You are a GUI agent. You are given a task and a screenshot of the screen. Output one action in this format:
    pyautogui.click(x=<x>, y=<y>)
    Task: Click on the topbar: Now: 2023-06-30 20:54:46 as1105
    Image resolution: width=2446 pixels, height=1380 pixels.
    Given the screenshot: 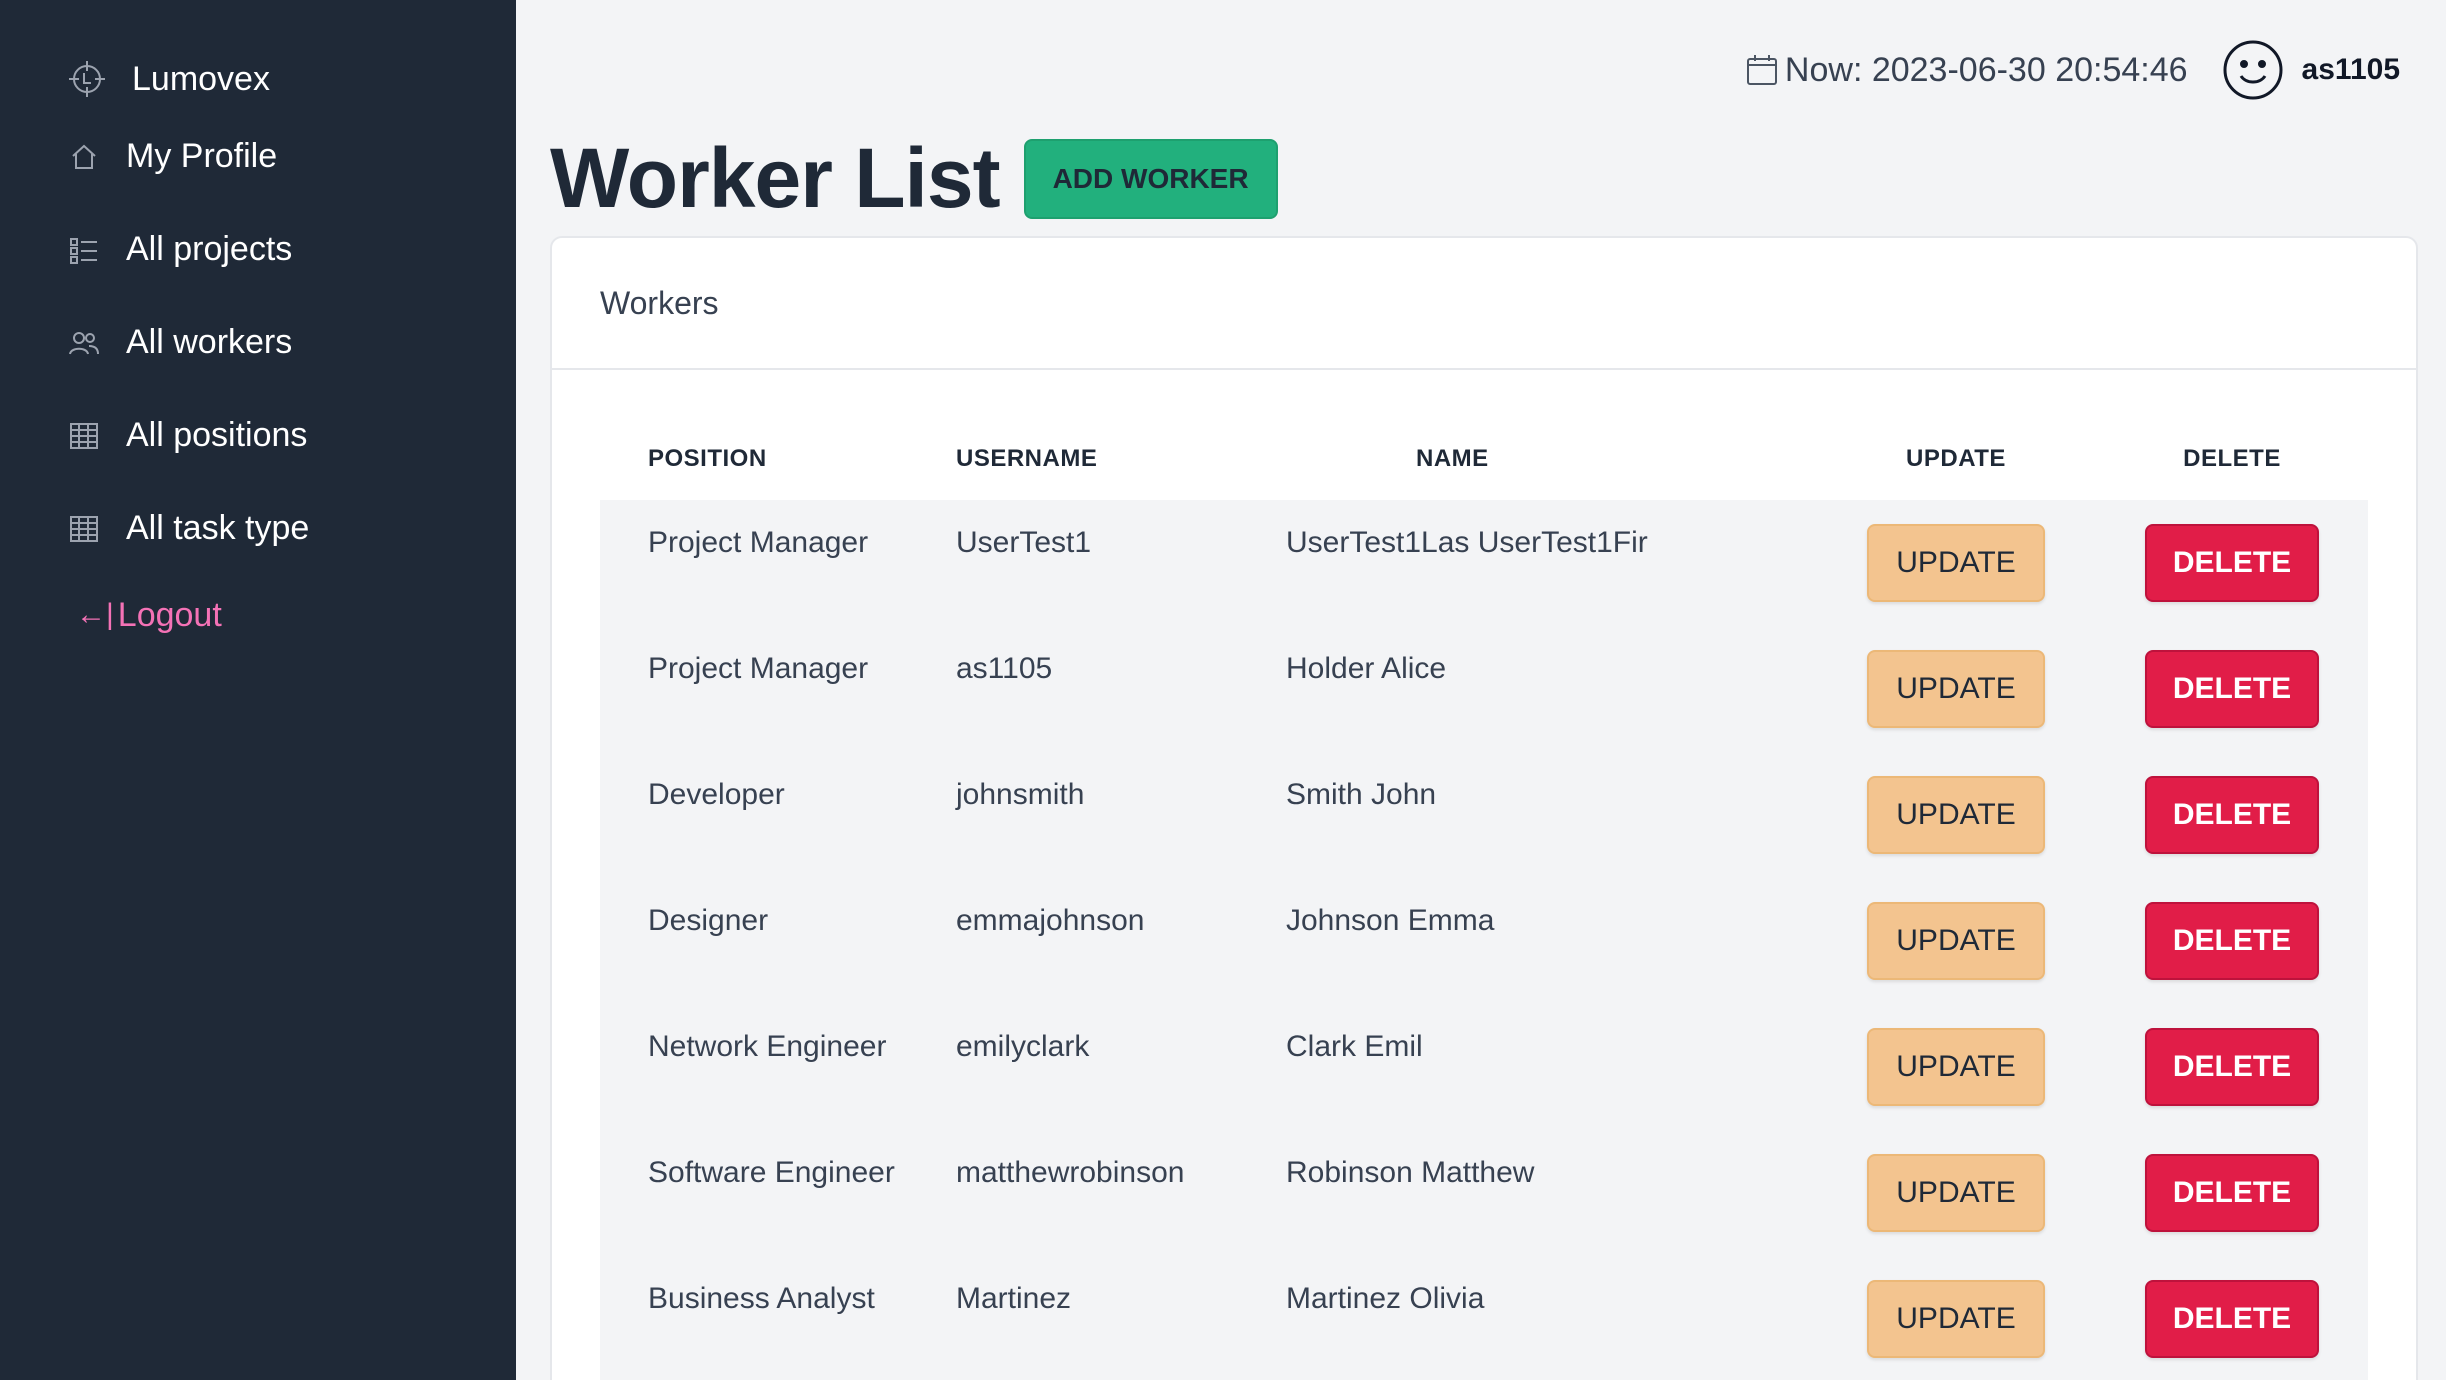 What is the action you would take?
    pyautogui.click(x=2072, y=70)
    